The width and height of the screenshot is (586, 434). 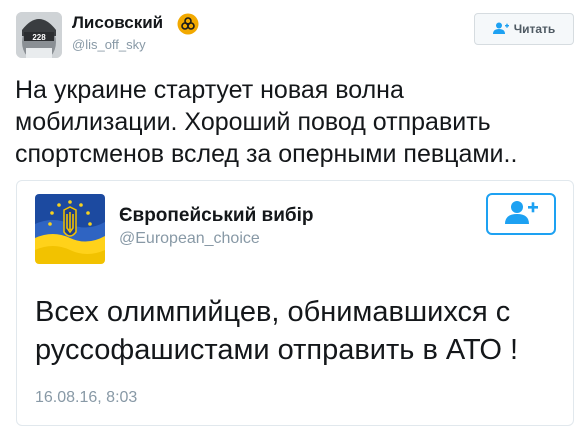 What do you see at coordinates (534, 29) in the screenshot?
I see `follow-button-label: Читать` at bounding box center [534, 29].